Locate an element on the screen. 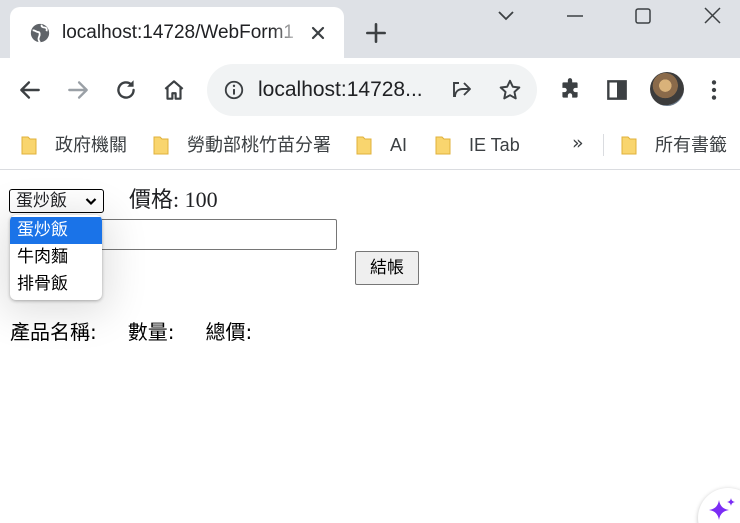  bookmark-label: 政府機關 is located at coordinates (91, 145).